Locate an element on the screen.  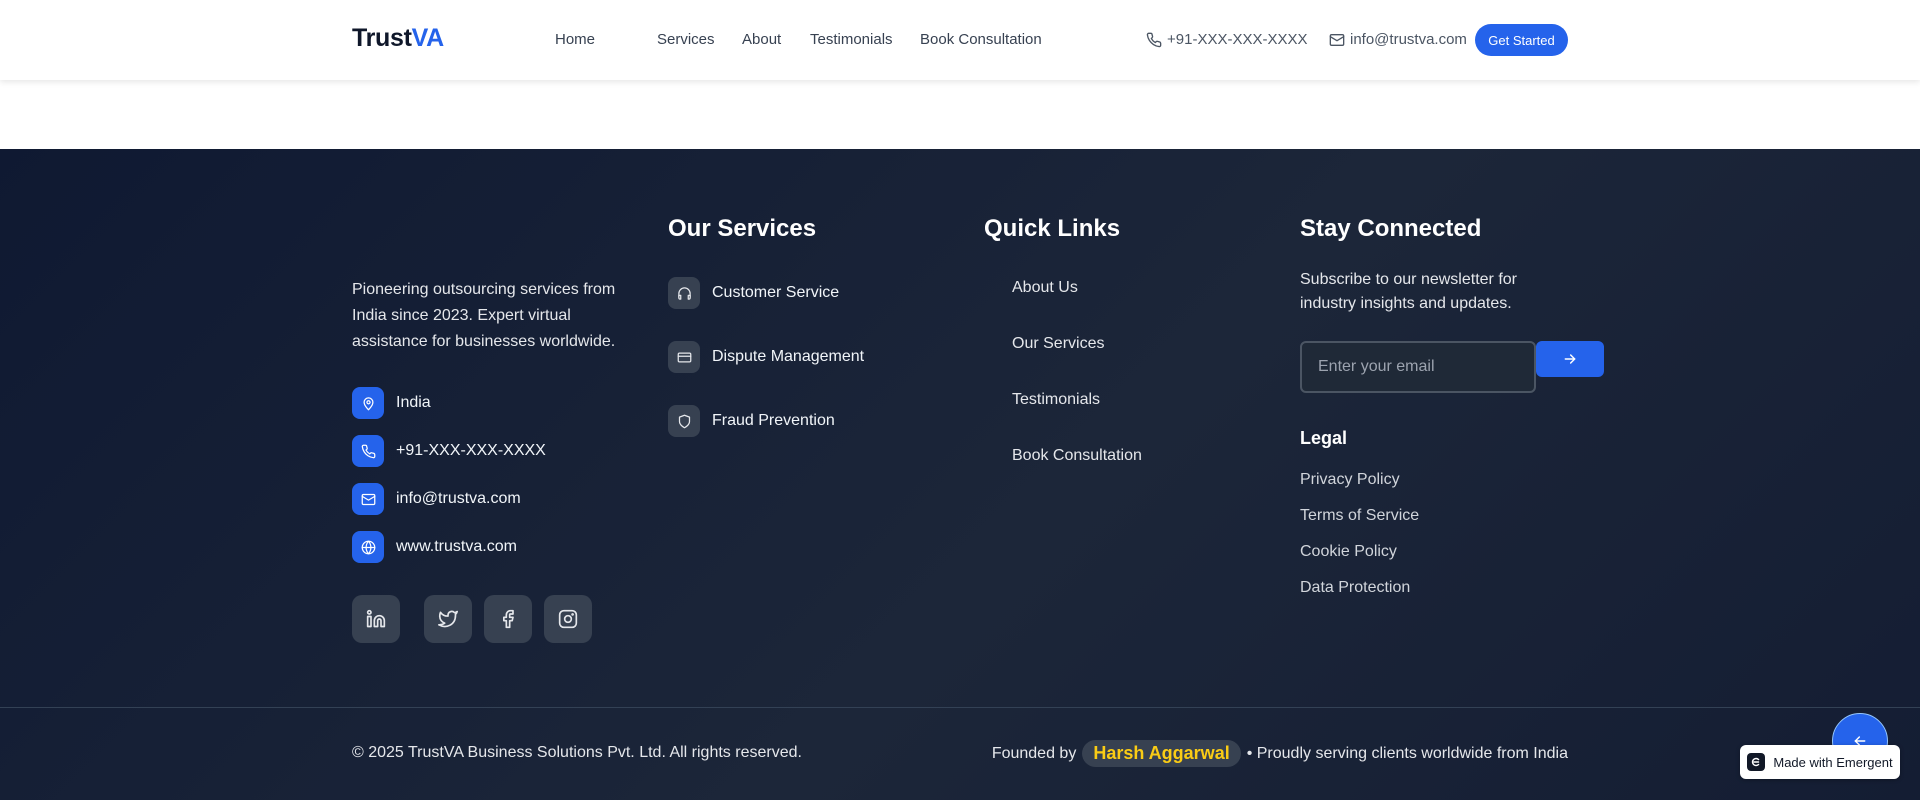
contact-email: info@trustva.com is located at coordinates (436, 499).